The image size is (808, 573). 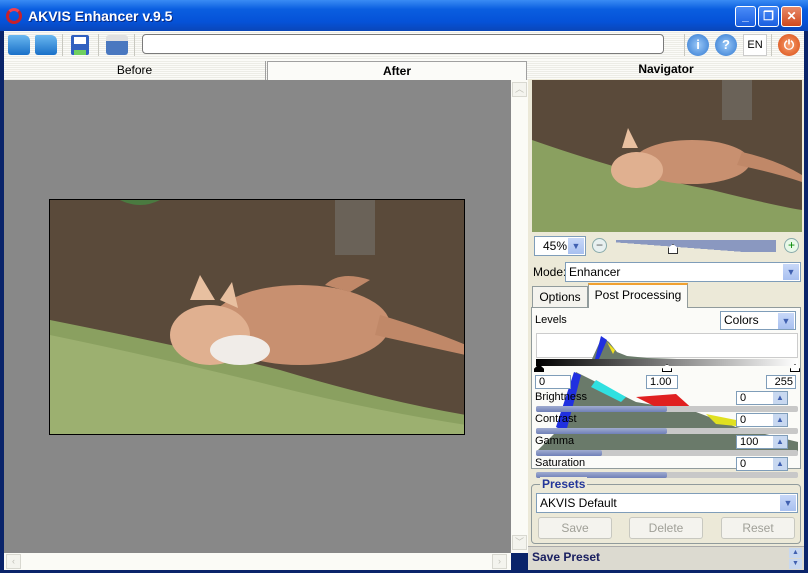 I want to click on navigator-title: Navigator, so click(x=666, y=69).